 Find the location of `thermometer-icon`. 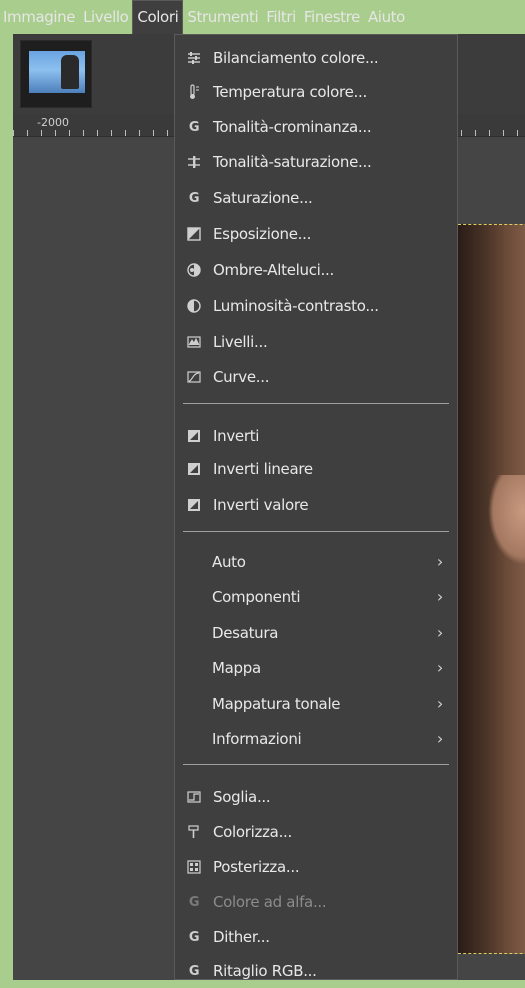

thermometer-icon is located at coordinates (194, 92).